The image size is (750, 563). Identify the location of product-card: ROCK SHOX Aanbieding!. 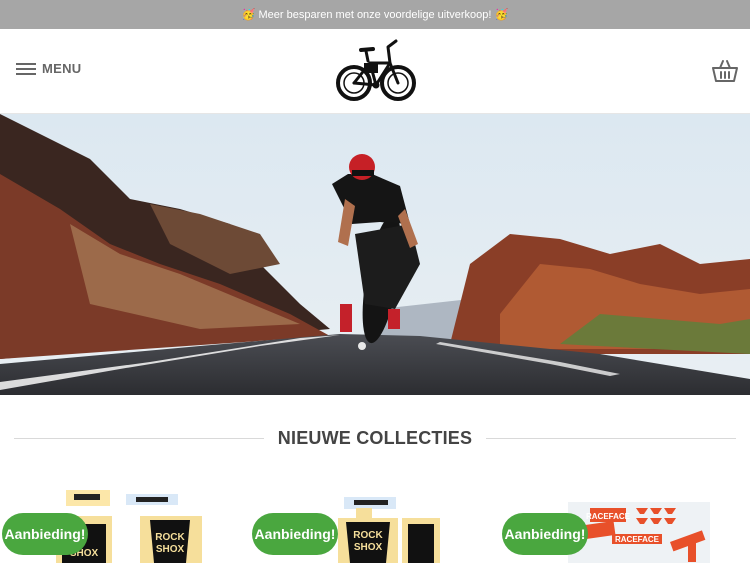
(375, 521).